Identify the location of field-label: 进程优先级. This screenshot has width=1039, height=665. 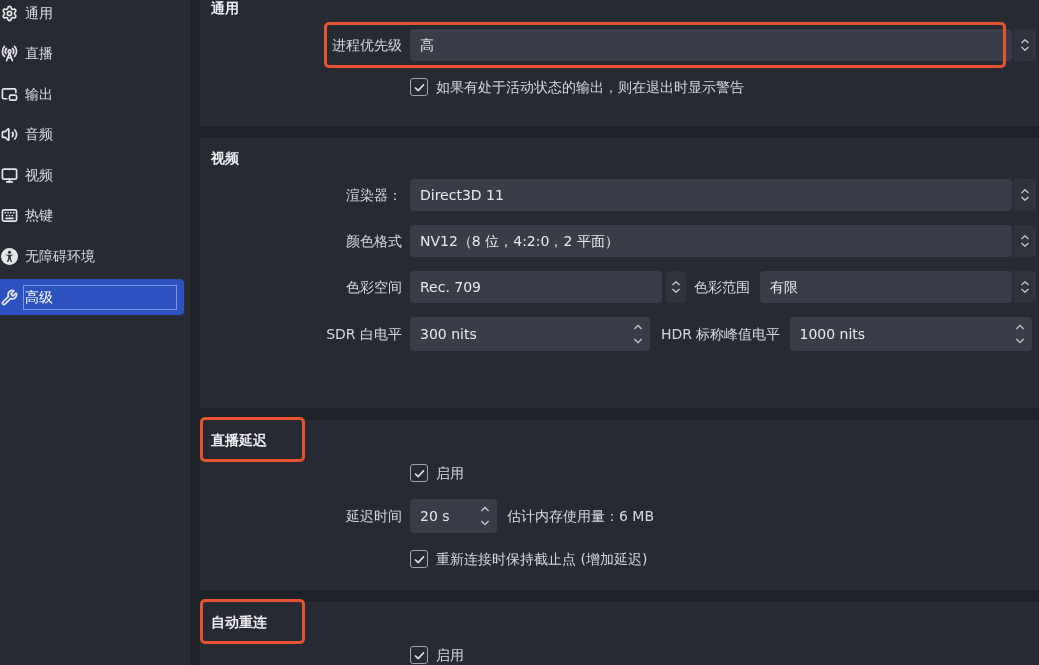
(366, 45).